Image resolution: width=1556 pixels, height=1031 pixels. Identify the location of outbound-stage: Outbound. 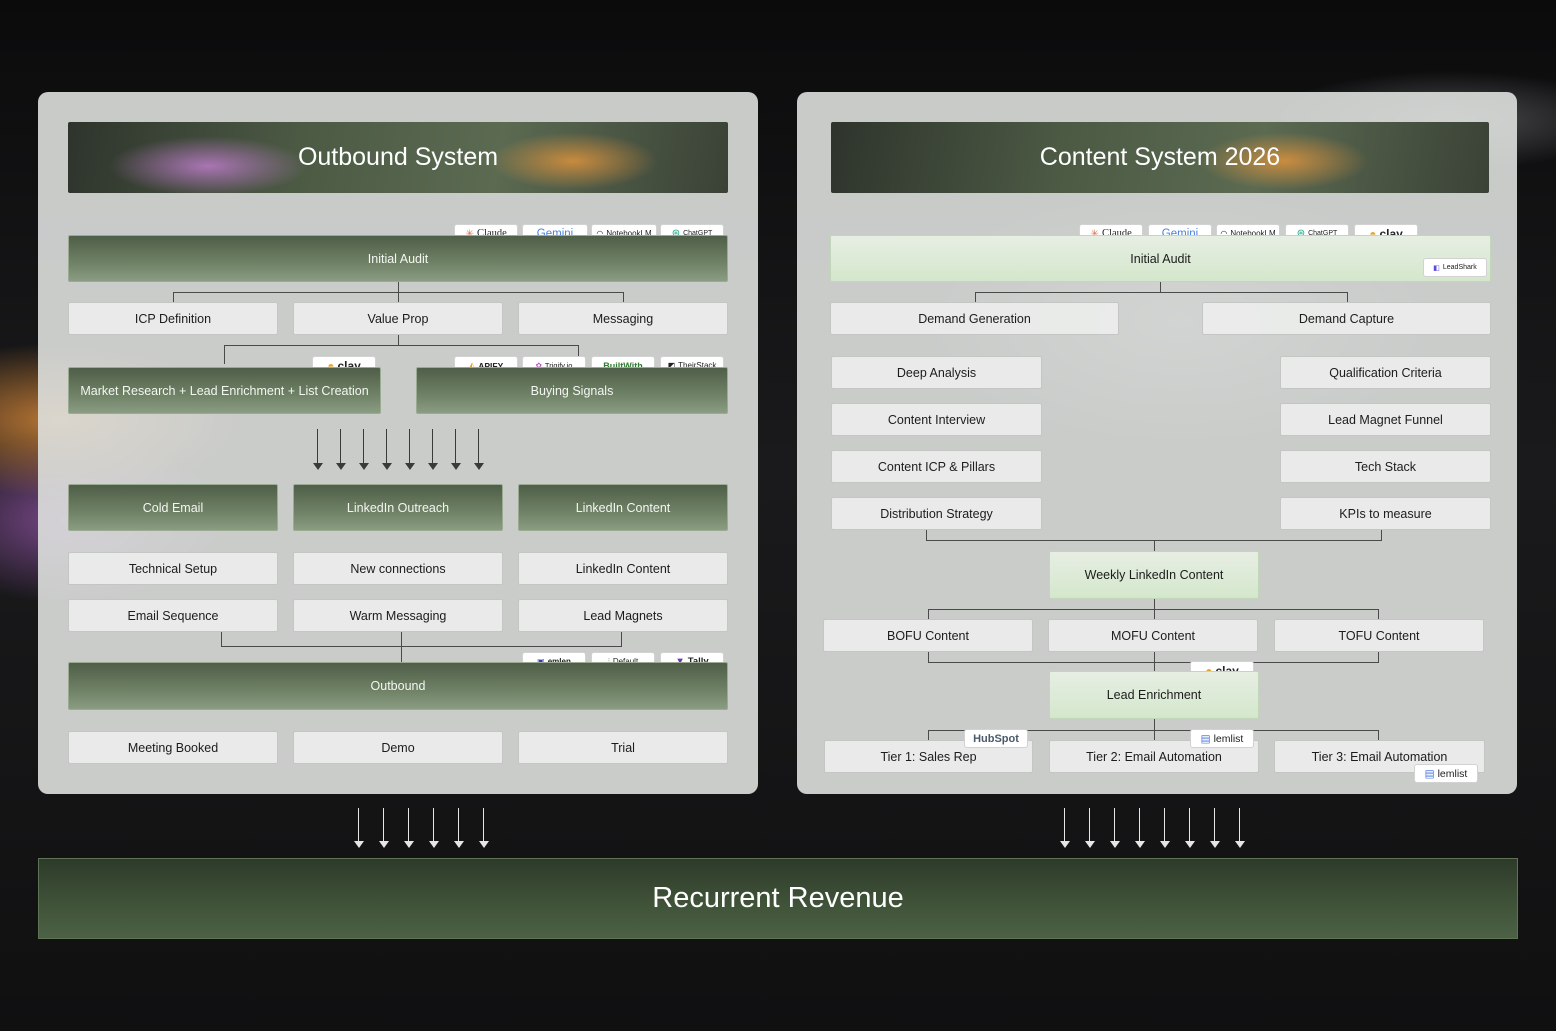
(398, 686).